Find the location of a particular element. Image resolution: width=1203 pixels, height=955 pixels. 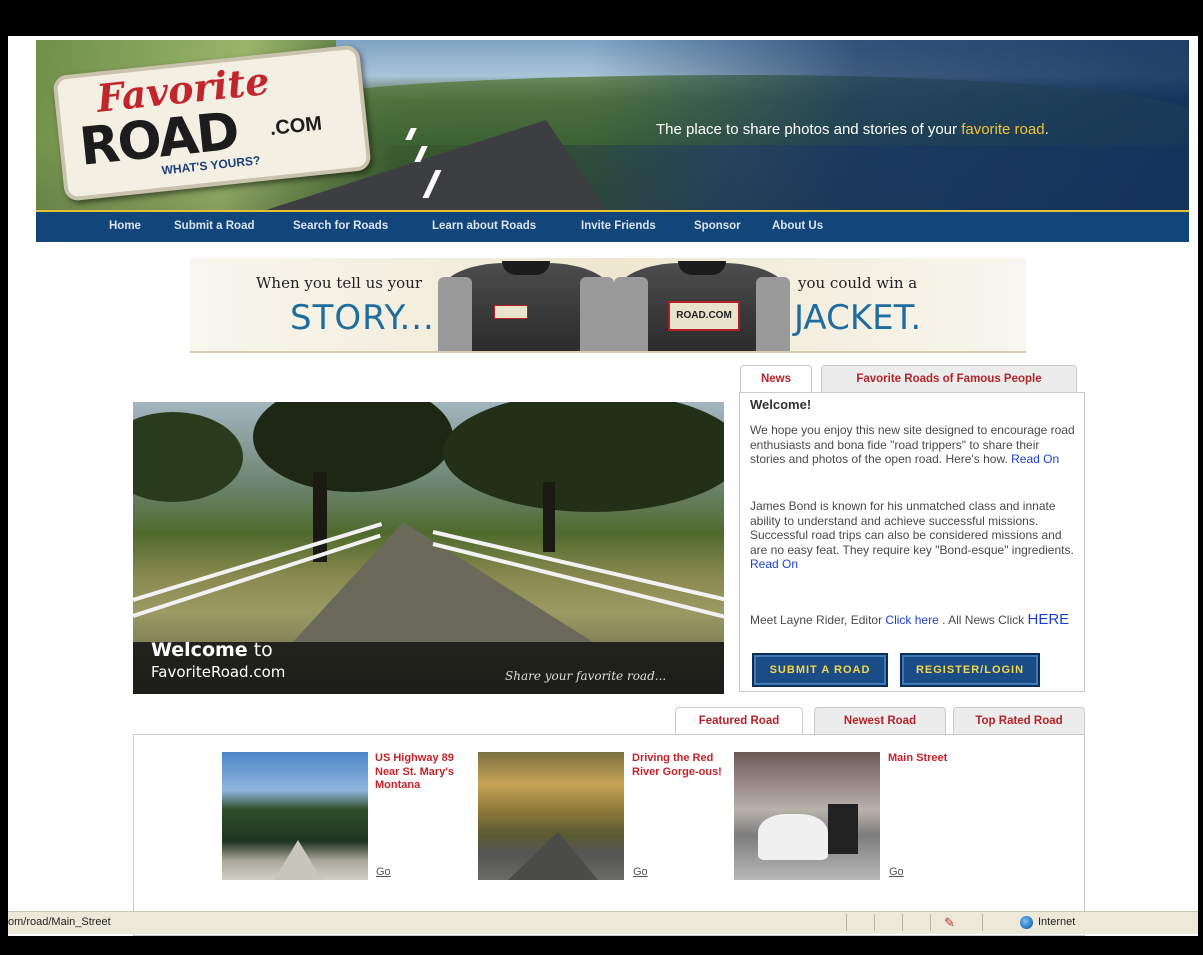

thumb-carriage-shape is located at coordinates (843, 829).